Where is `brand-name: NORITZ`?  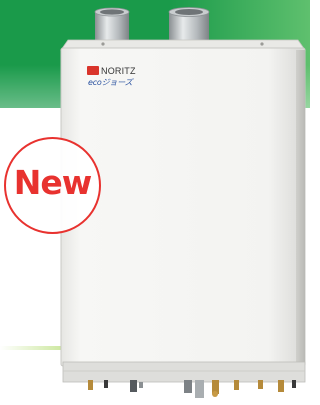 brand-name: NORITZ is located at coordinates (118, 70).